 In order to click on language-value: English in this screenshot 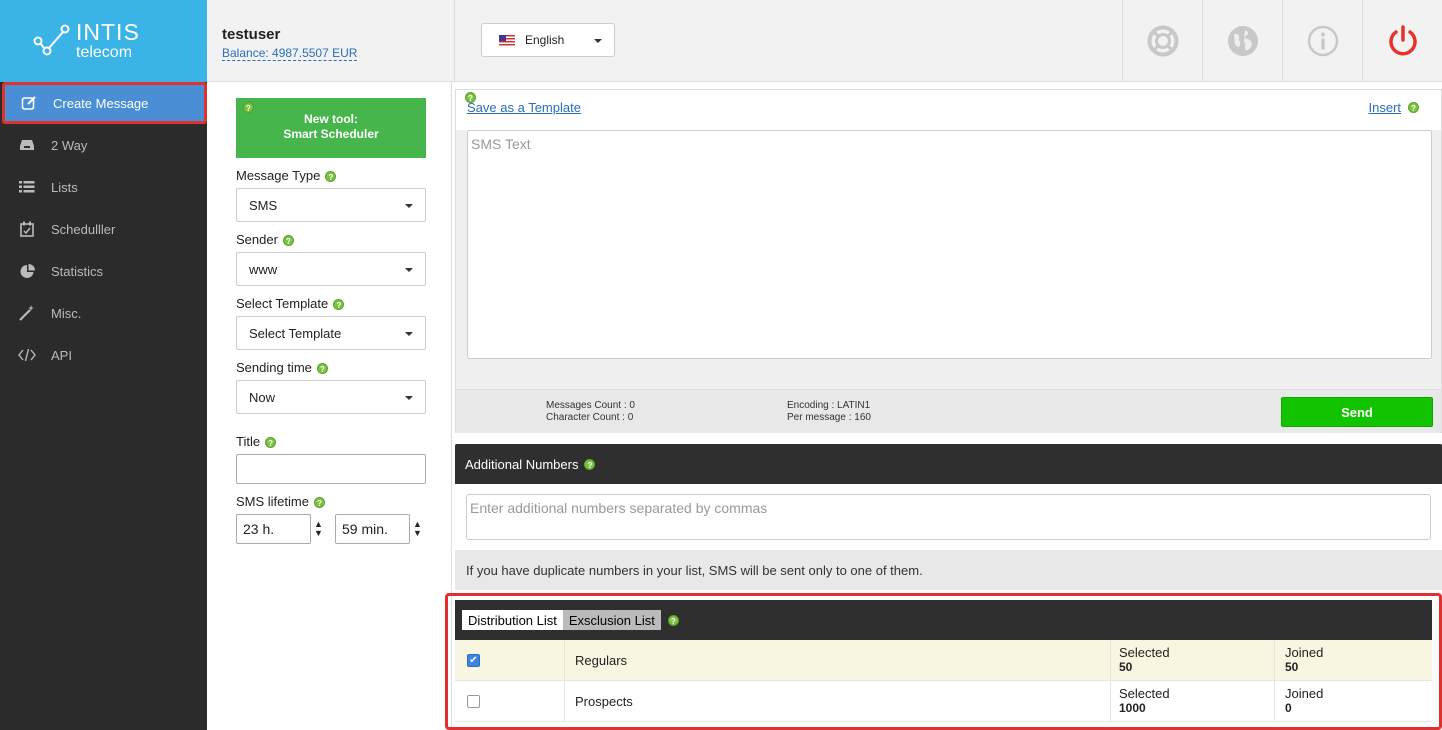, I will do `click(545, 40)`.